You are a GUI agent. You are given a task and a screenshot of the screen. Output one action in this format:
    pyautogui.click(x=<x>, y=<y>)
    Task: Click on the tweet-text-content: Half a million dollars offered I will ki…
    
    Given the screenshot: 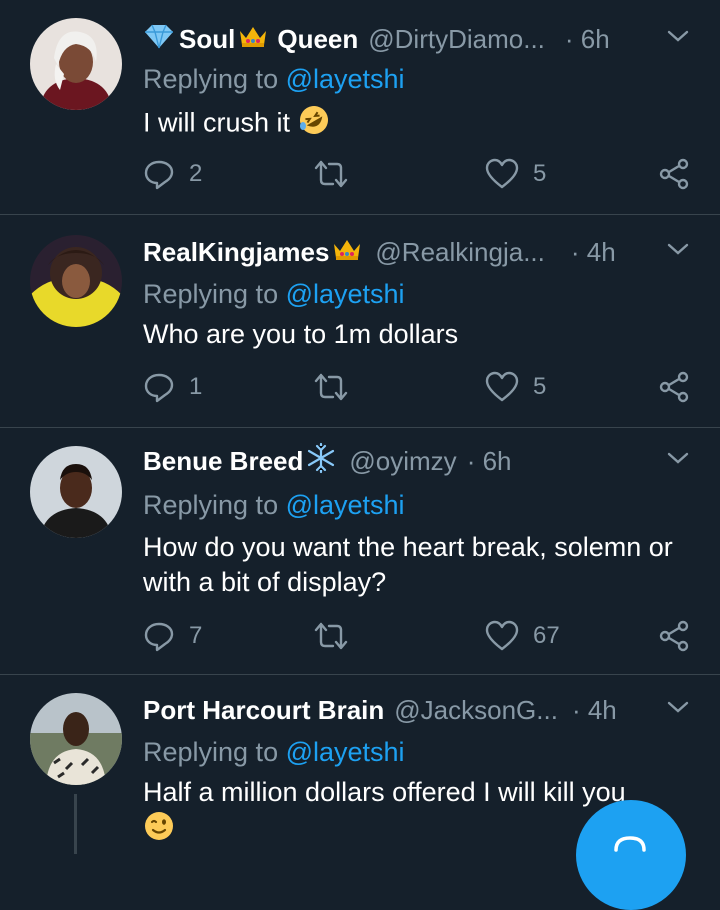 What is the action you would take?
    pyautogui.click(x=384, y=792)
    